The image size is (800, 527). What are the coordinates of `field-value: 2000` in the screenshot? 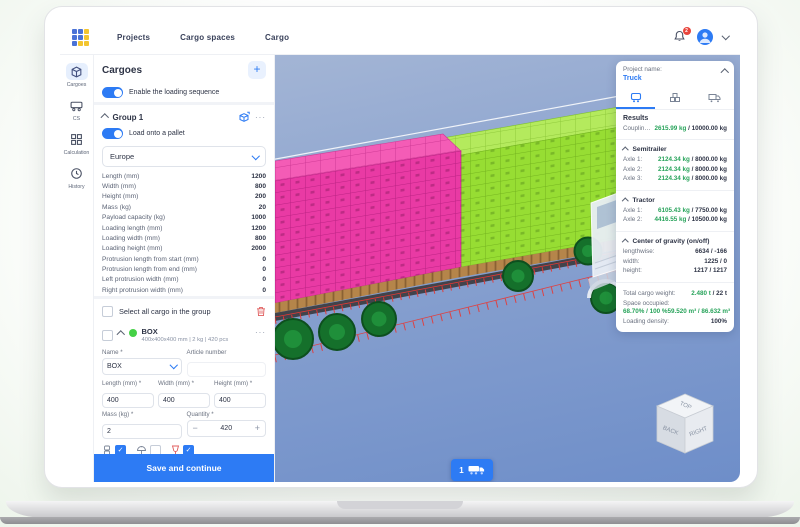 It's located at (258, 249).